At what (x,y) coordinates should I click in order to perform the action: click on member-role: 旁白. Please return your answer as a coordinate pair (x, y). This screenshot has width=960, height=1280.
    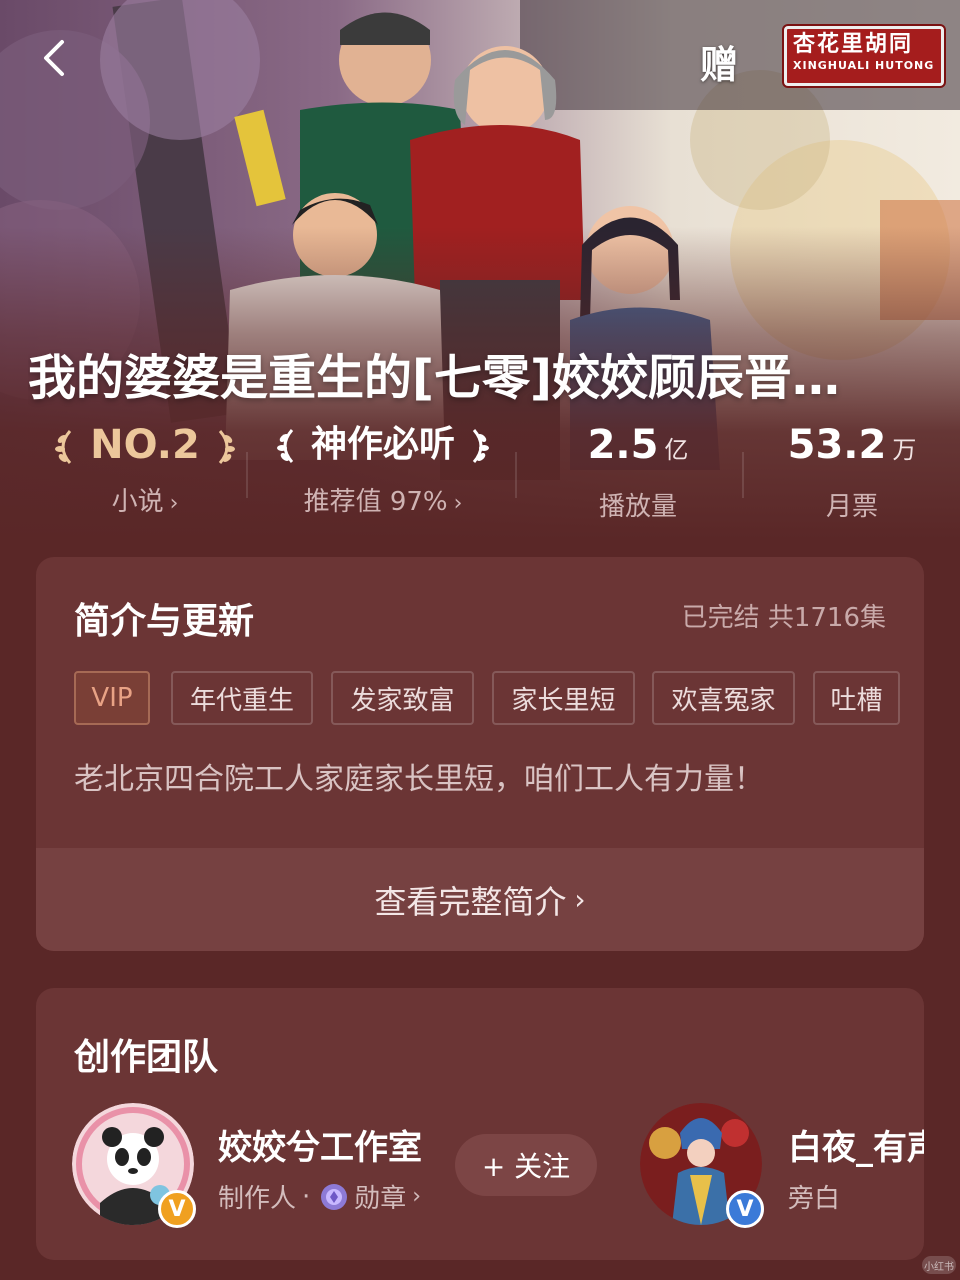
    Looking at the image, I should click on (814, 1199).